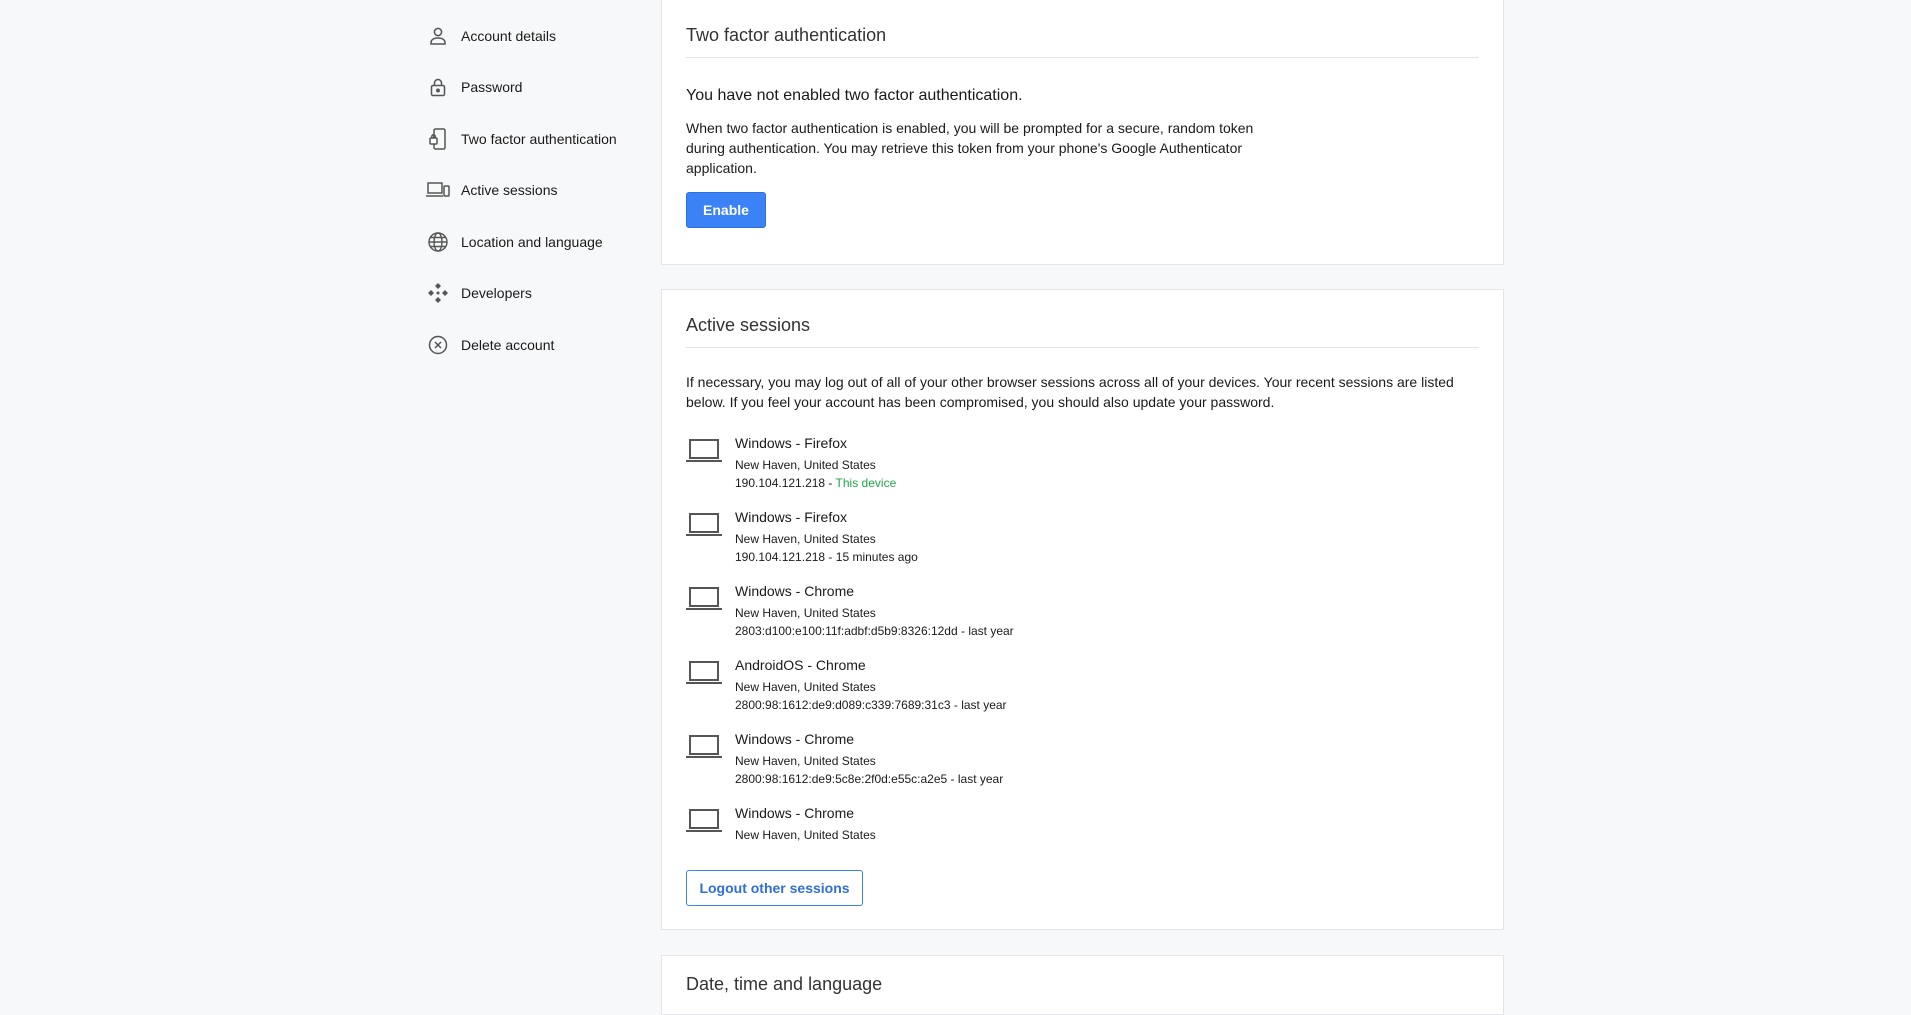 Image resolution: width=1911 pixels, height=1015 pixels. What do you see at coordinates (492, 87) in the screenshot?
I see `sidebar-item-label: Password` at bounding box center [492, 87].